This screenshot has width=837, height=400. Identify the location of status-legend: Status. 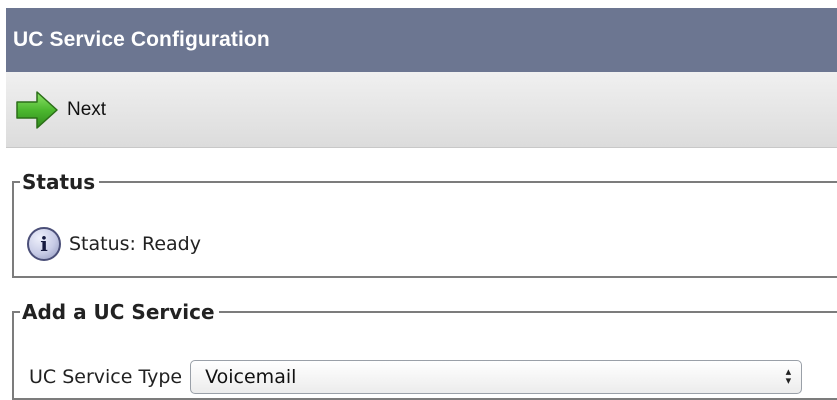
(59, 182).